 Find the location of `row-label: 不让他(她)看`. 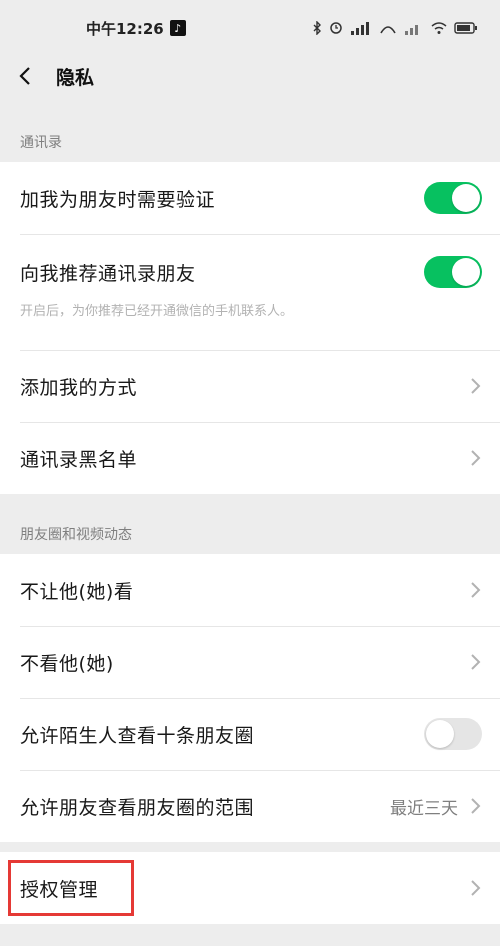

row-label: 不让他(她)看 is located at coordinates (77, 591).